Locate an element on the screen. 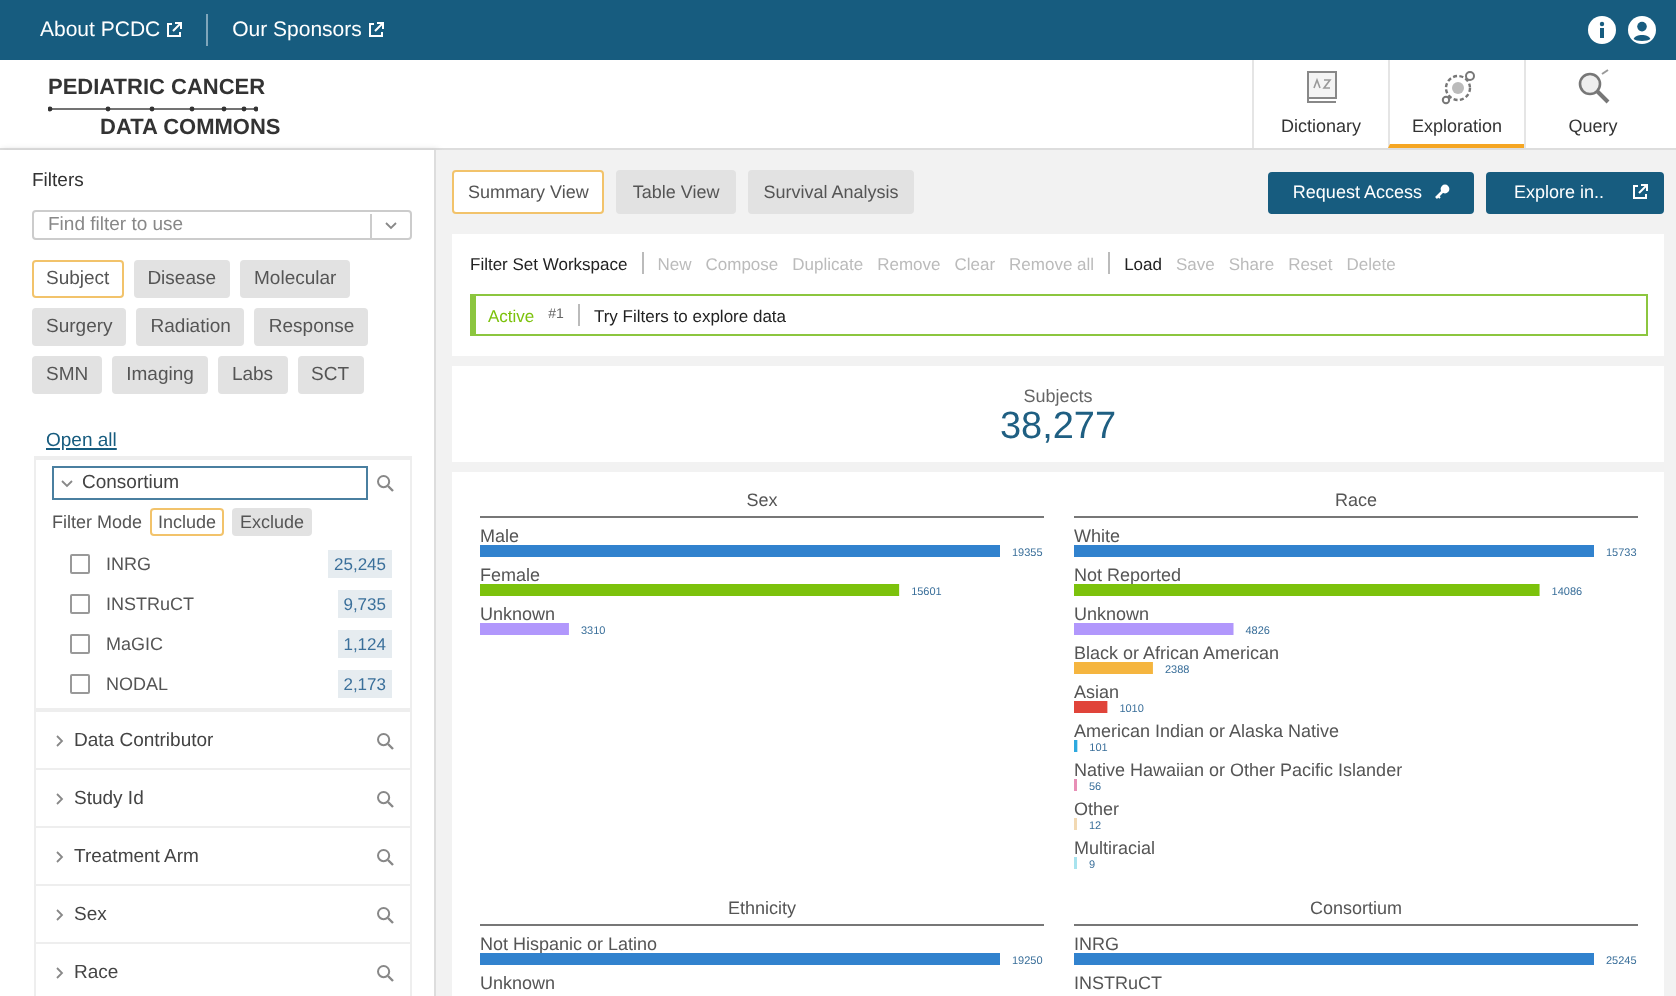 The height and width of the screenshot is (996, 1676). dotted-rule-icon is located at coordinates (153, 109).